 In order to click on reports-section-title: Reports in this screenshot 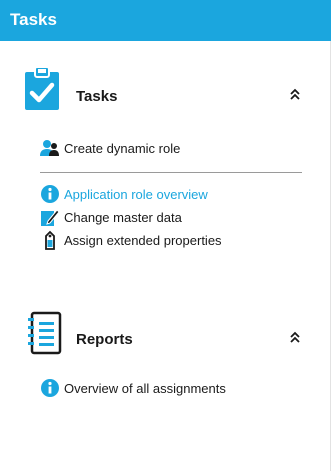, I will do `click(104, 339)`.